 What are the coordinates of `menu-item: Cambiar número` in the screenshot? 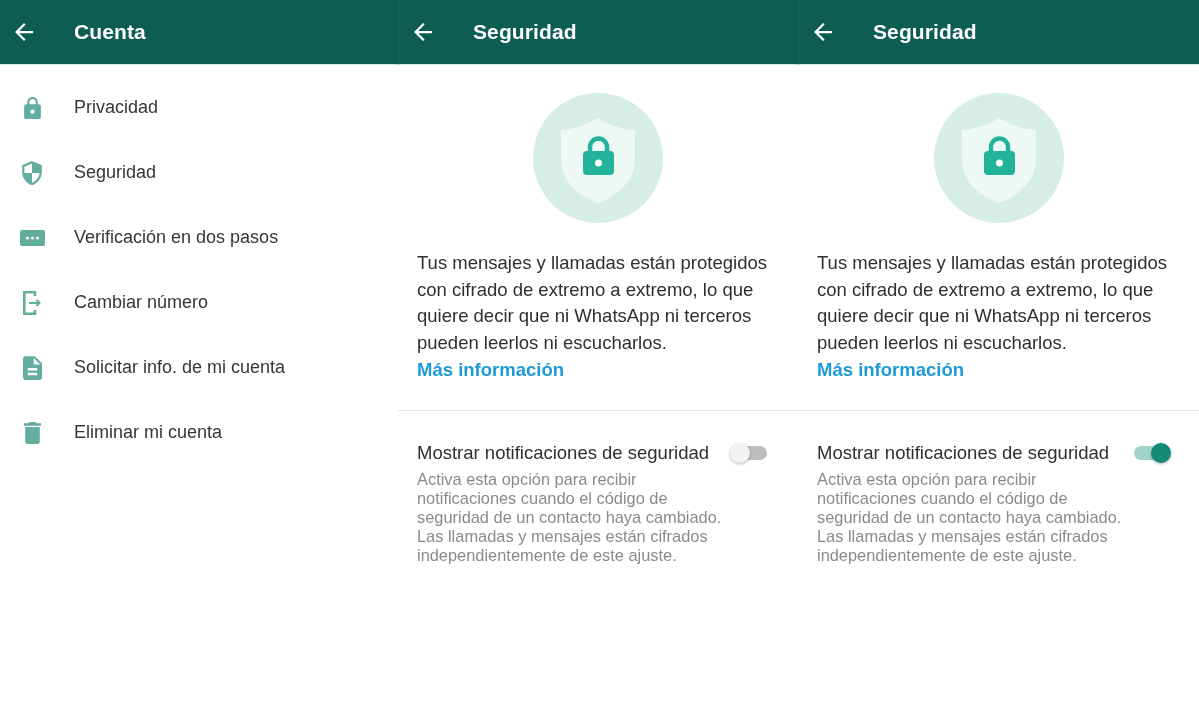 It's located at (199, 302).